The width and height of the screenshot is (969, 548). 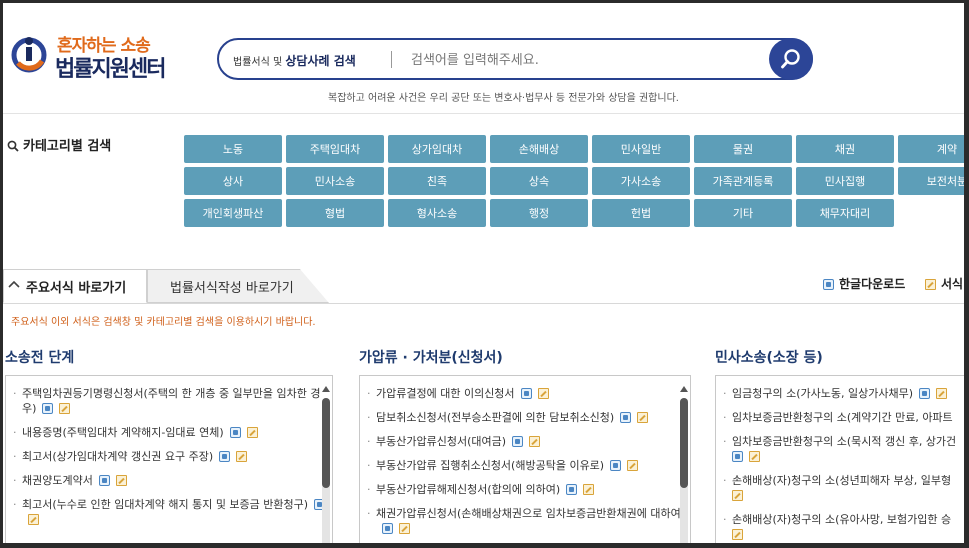 I want to click on category-button: 가족관계등록, so click(x=743, y=181).